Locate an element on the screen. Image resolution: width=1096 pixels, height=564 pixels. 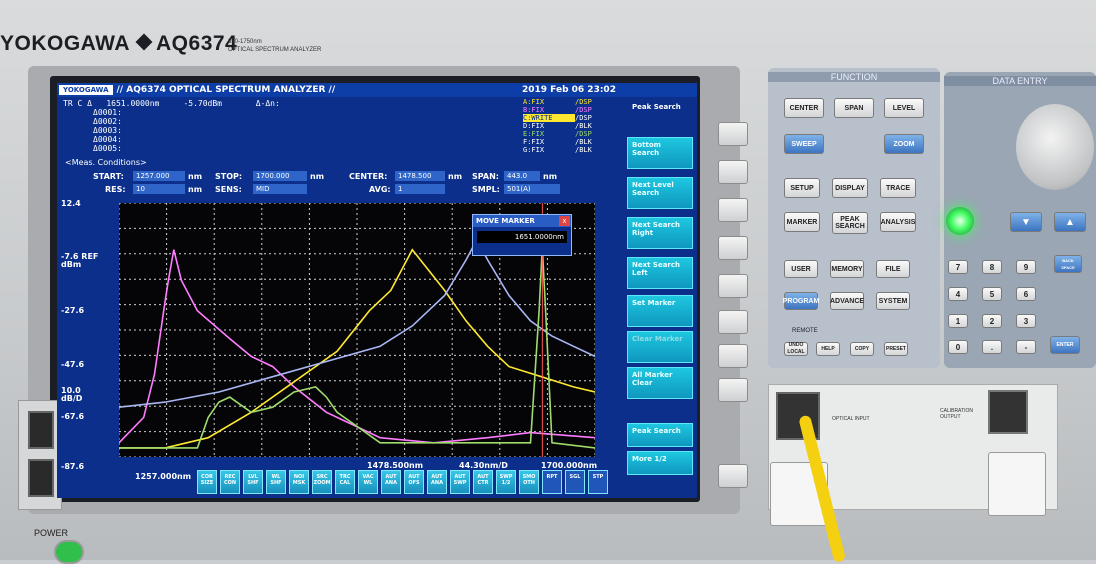
key-0: 0 is located at coordinates (958, 347).